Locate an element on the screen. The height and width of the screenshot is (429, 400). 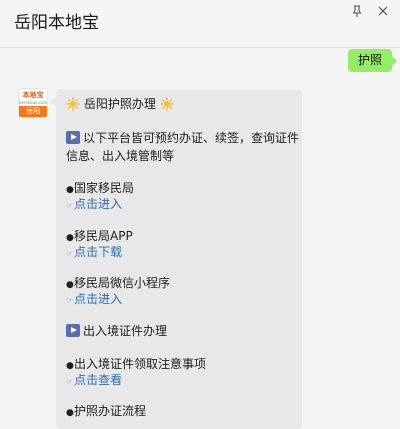
message-heading: 岳阳护照办理 is located at coordinates (119, 104).